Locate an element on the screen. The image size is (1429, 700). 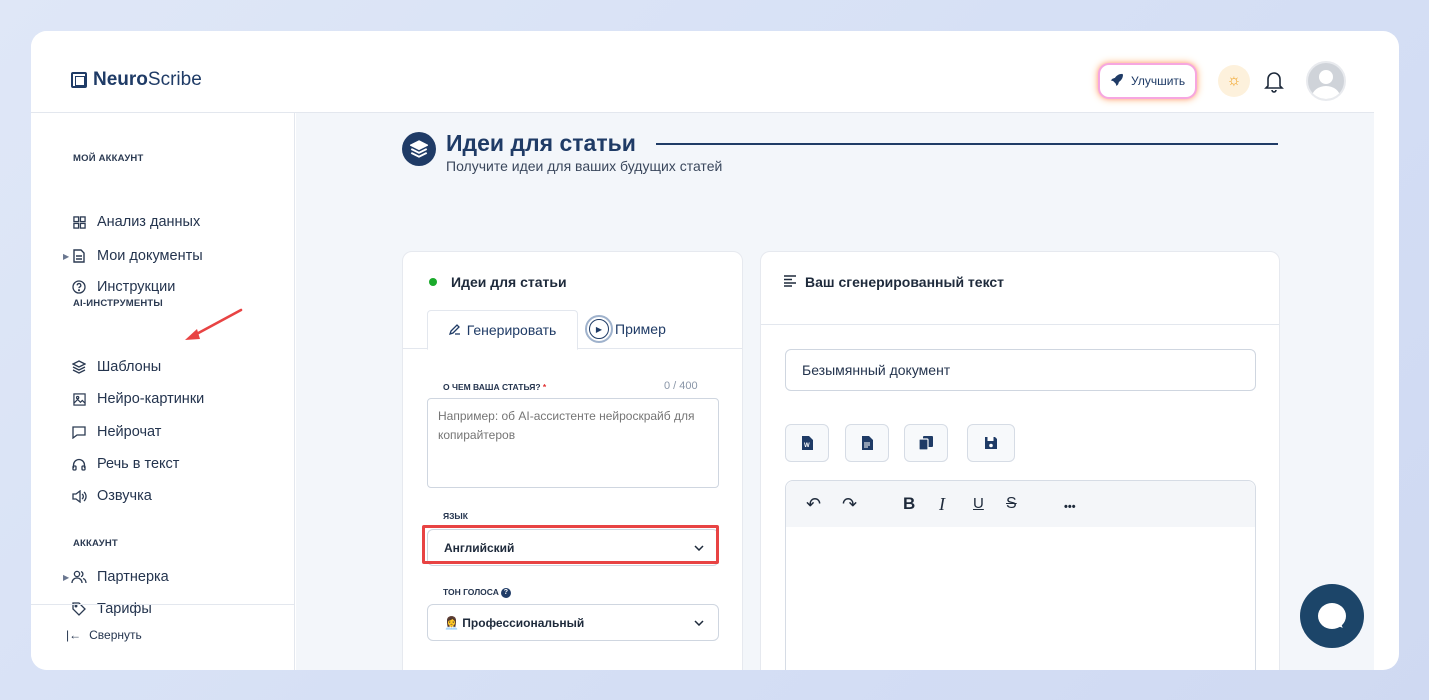
editor-toolbar: ↶ ↷ B I U S ••• is located at coordinates (1020, 504).